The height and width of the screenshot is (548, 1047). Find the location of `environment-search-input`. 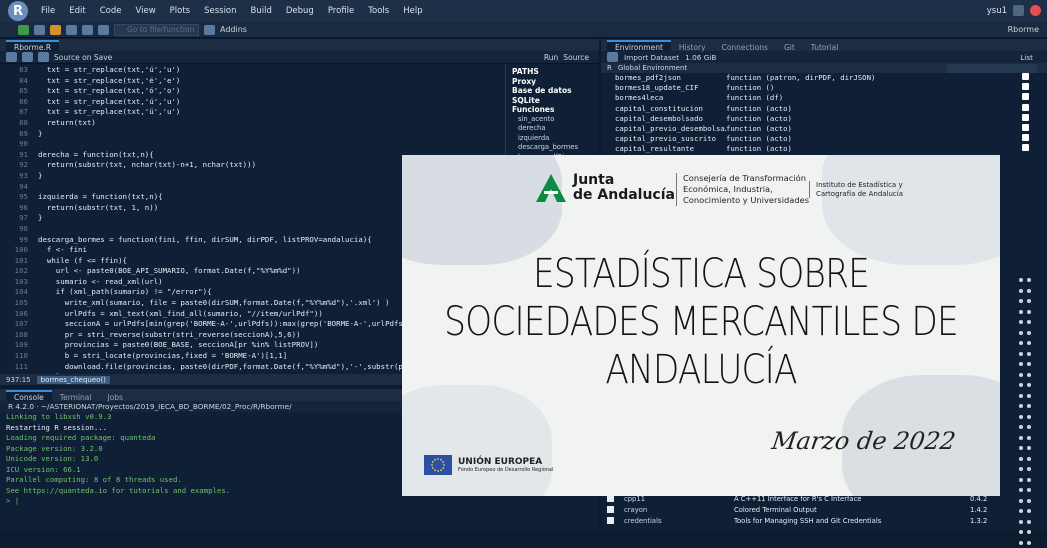

environment-search-input is located at coordinates (992, 68).